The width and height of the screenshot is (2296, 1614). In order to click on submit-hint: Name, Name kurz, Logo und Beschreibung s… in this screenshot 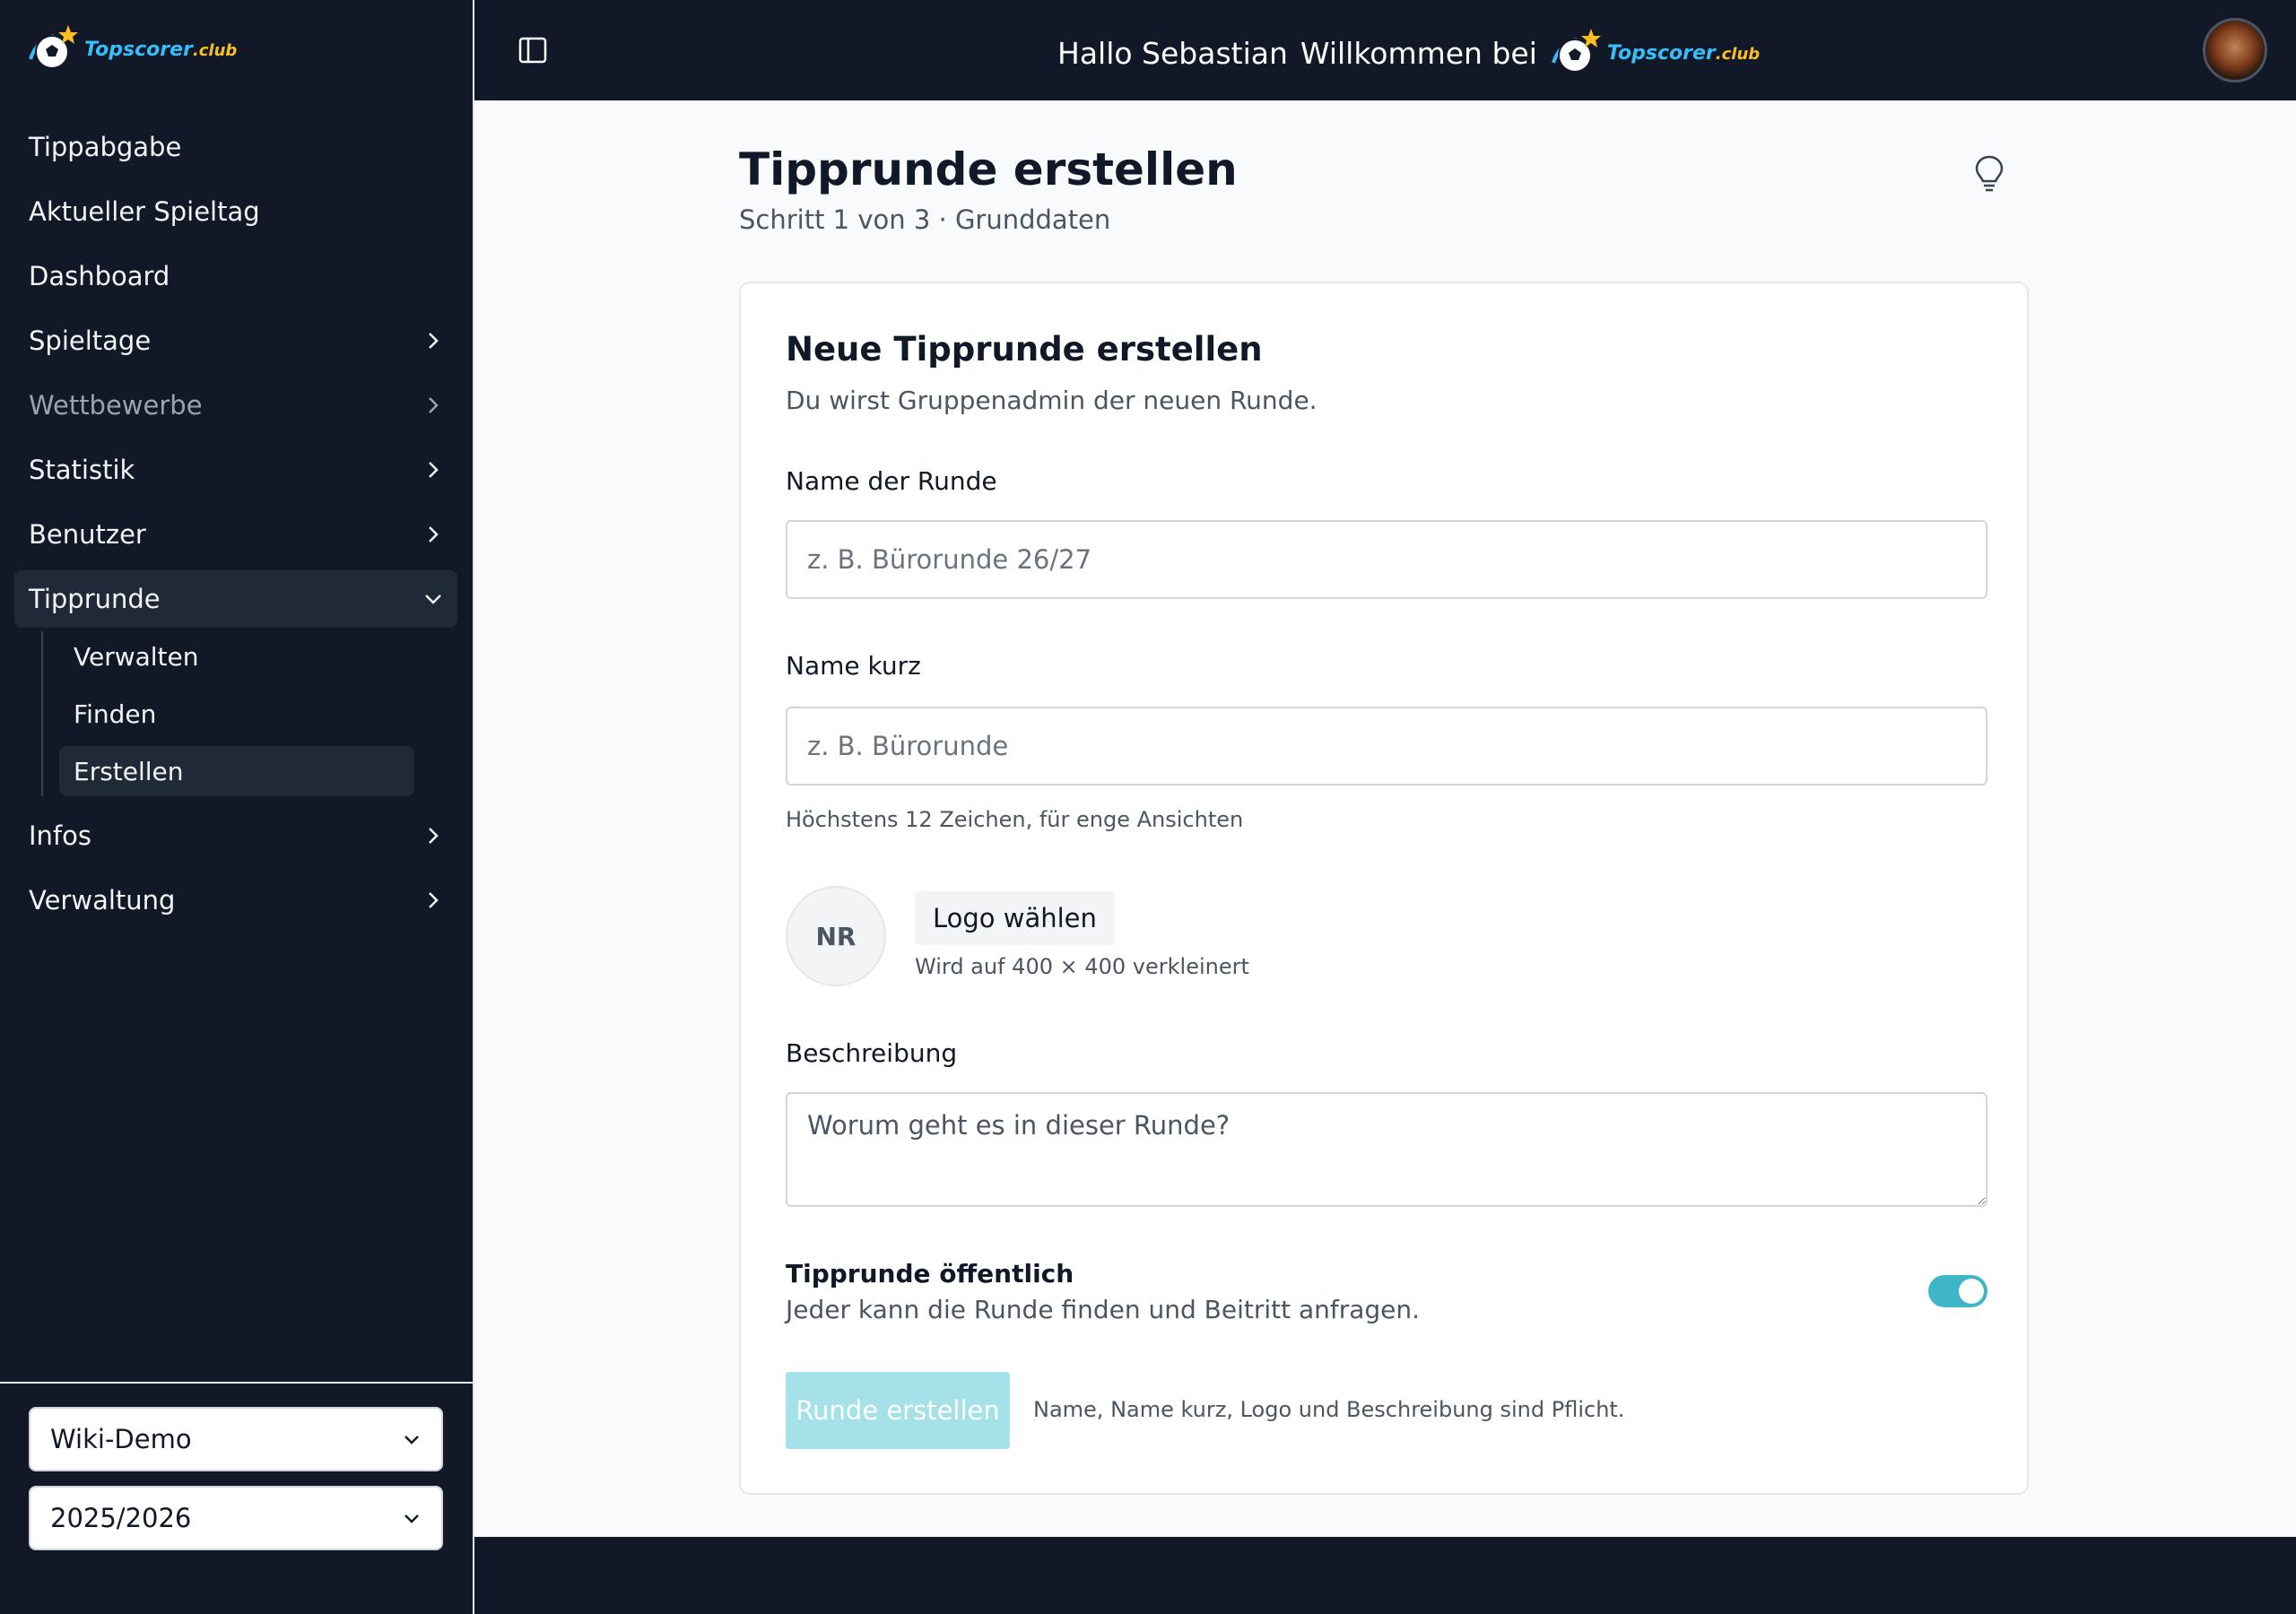, I will do `click(1329, 1409)`.